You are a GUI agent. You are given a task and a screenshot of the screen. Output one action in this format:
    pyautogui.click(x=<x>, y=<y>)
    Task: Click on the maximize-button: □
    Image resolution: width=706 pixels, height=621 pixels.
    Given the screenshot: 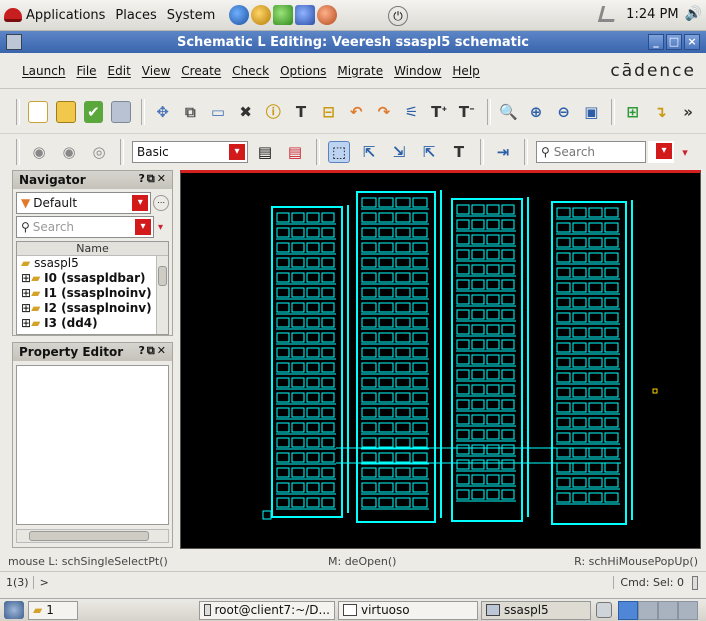 What is the action you would take?
    pyautogui.click(x=674, y=42)
    